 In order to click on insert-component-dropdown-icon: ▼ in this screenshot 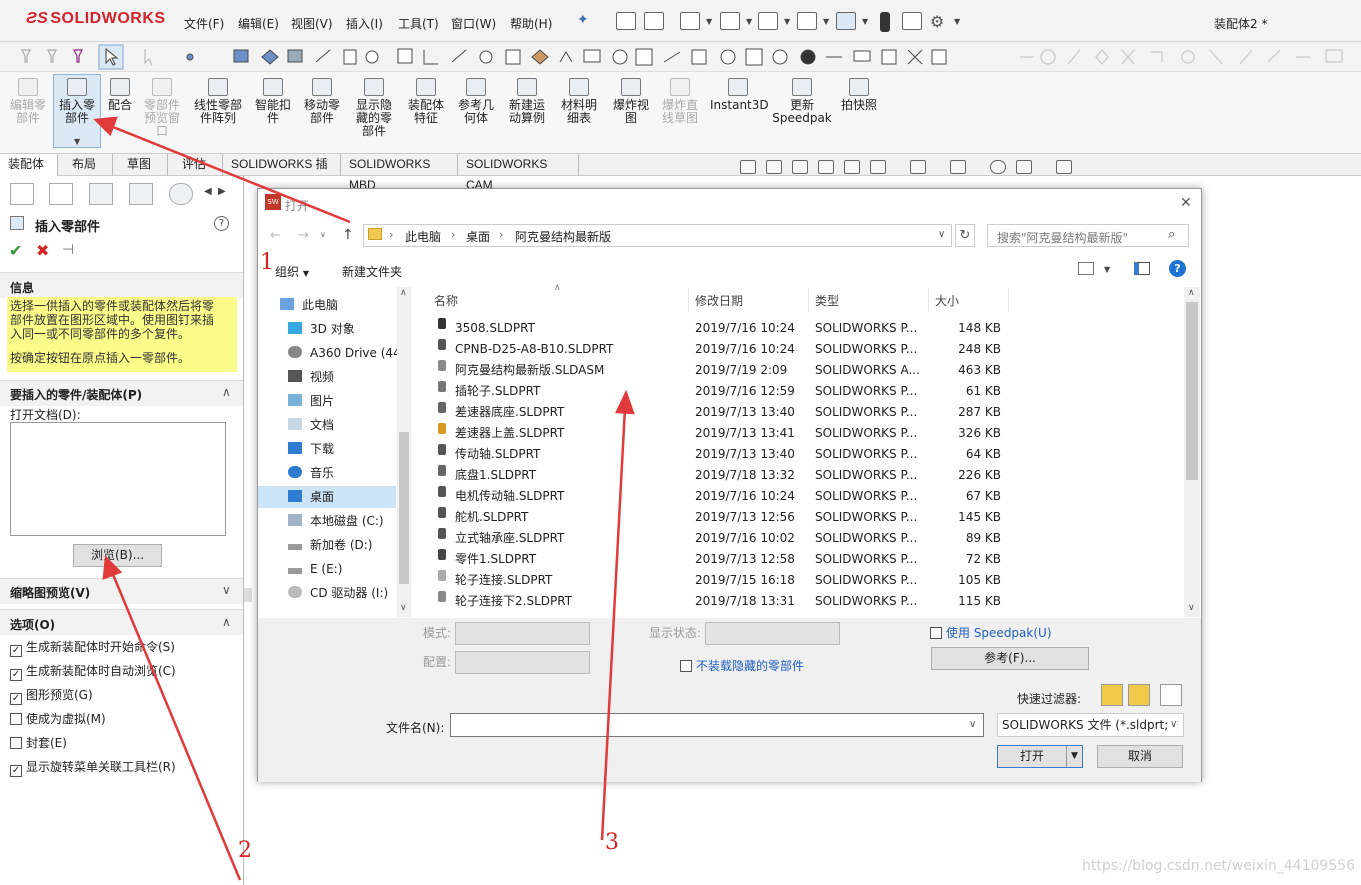, I will do `click(77, 141)`.